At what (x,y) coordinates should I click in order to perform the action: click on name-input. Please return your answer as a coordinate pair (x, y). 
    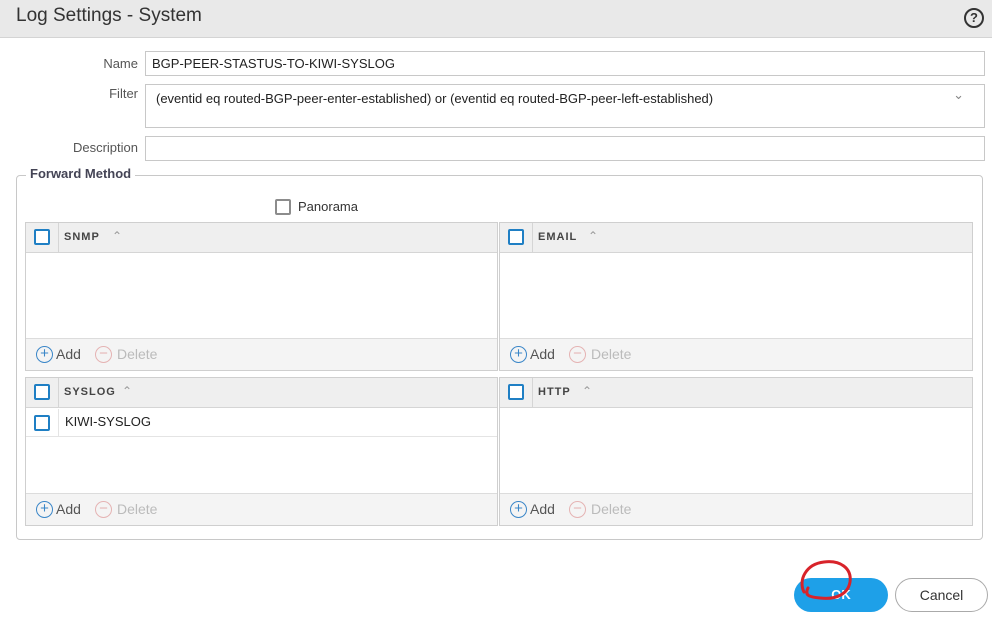
    Looking at the image, I should click on (565, 63).